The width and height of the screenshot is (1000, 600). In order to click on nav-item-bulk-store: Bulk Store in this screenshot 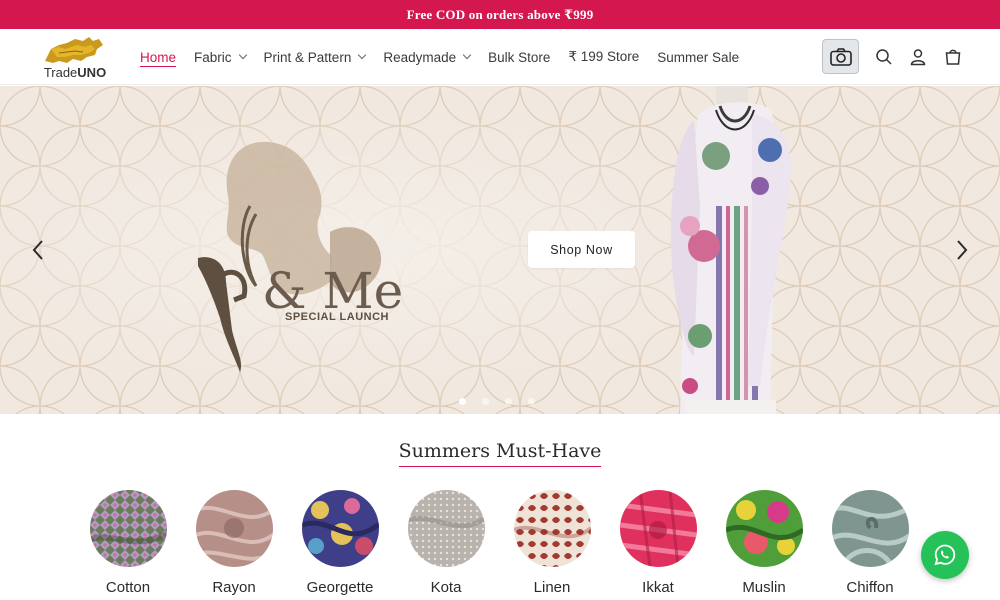, I will do `click(519, 57)`.